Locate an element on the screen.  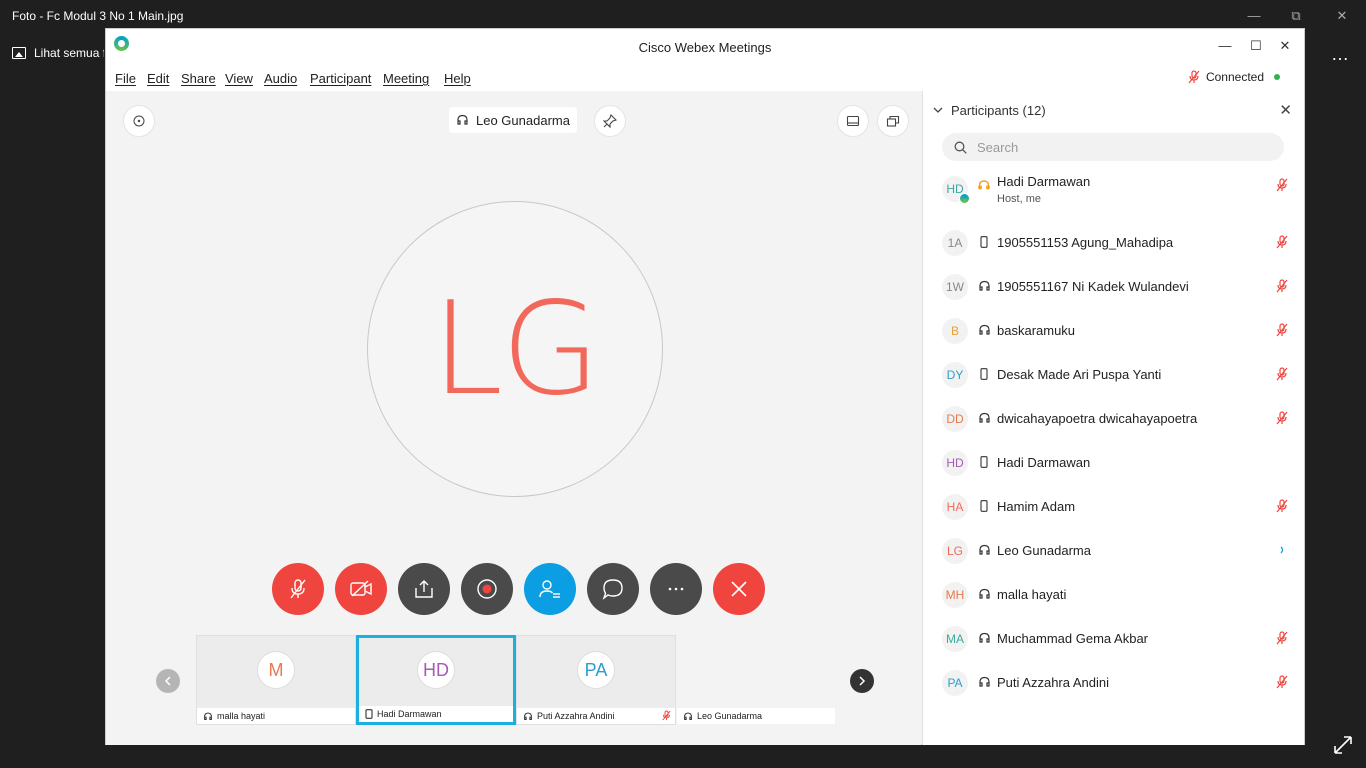
participant-name: baskaramuku is located at coordinates (1036, 330).